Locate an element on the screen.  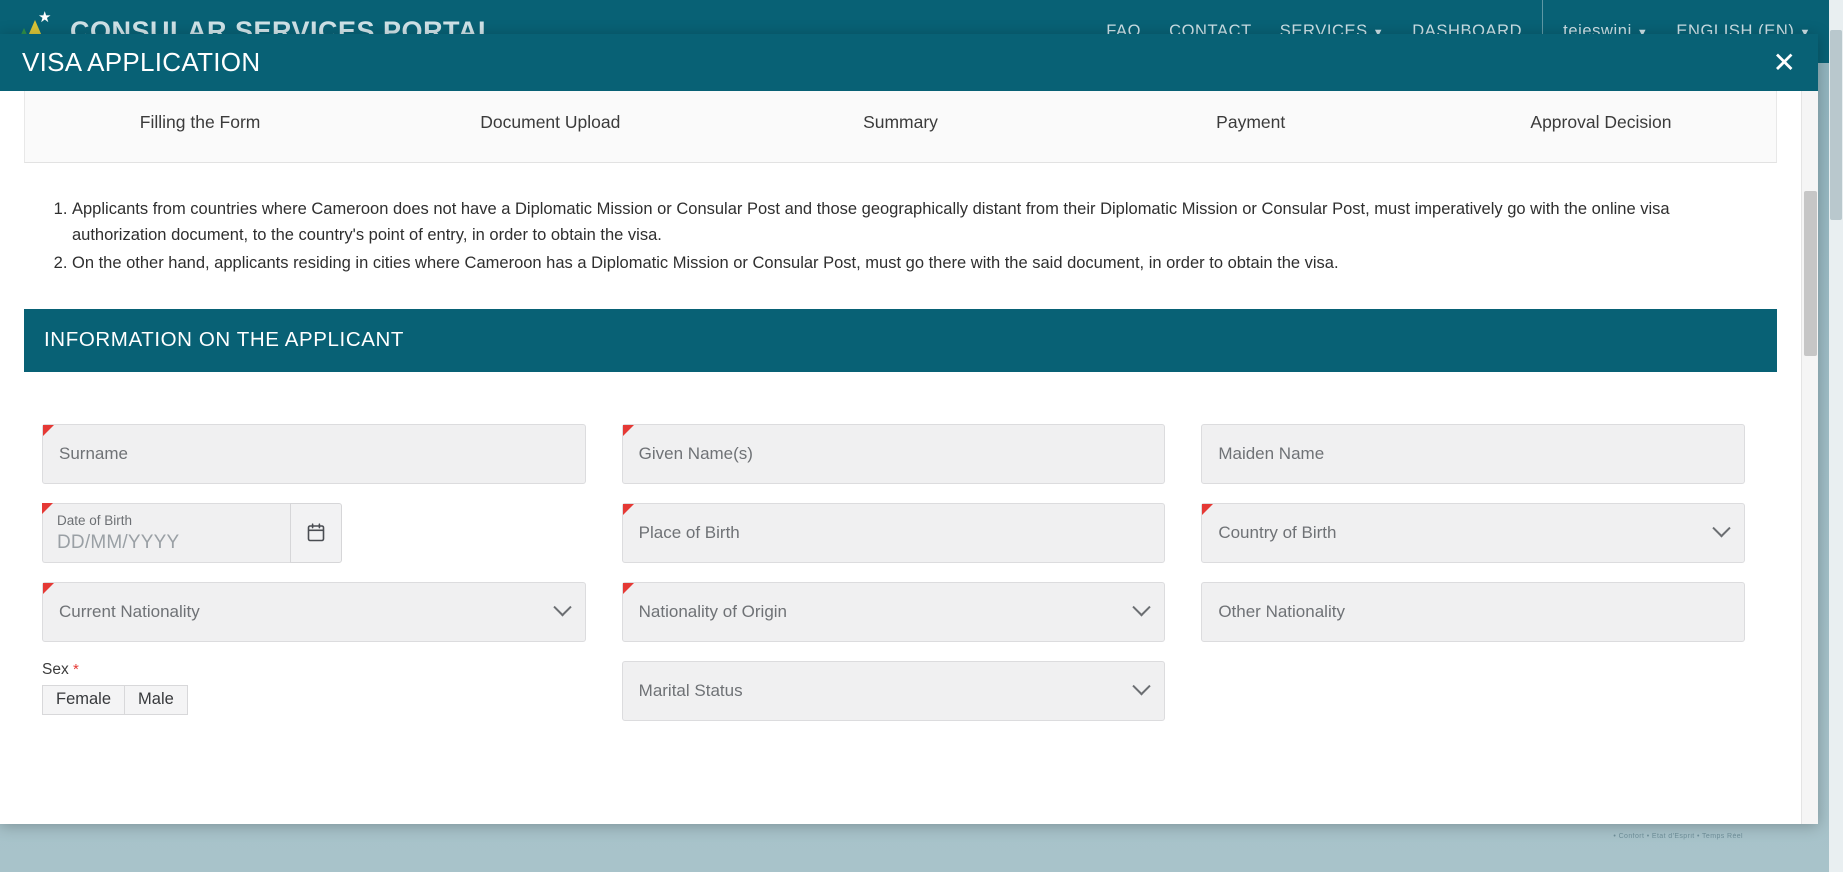
step-payment: Payment is located at coordinates (1251, 122).